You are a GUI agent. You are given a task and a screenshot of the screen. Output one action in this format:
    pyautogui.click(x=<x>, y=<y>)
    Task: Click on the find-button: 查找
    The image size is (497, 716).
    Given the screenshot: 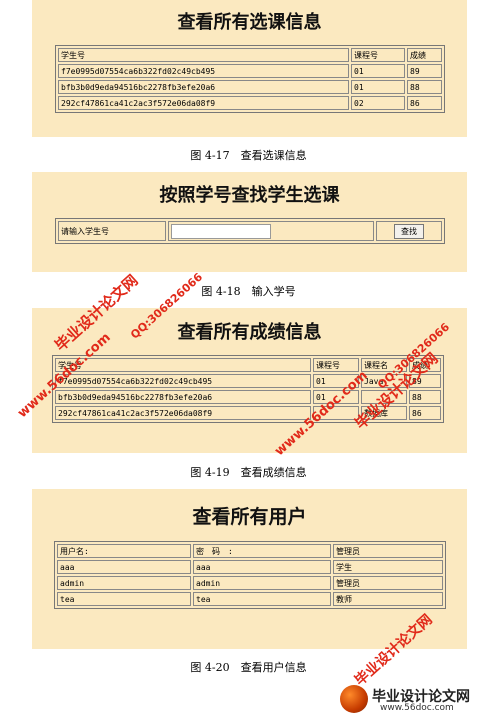 What is the action you would take?
    pyautogui.click(x=409, y=231)
    